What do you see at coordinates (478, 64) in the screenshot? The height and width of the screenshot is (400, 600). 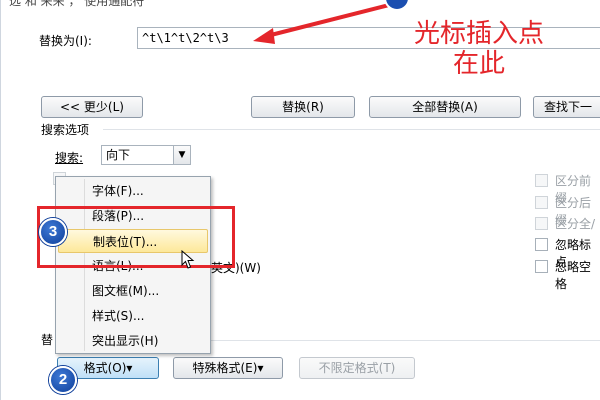 I see `callout-line2: 在此` at bounding box center [478, 64].